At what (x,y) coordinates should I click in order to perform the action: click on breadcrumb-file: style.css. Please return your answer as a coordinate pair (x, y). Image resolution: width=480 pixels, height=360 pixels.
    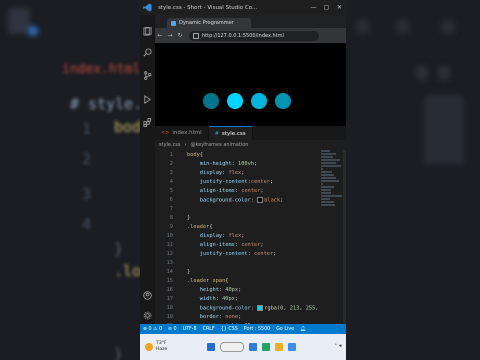
    Looking at the image, I should click on (170, 145).